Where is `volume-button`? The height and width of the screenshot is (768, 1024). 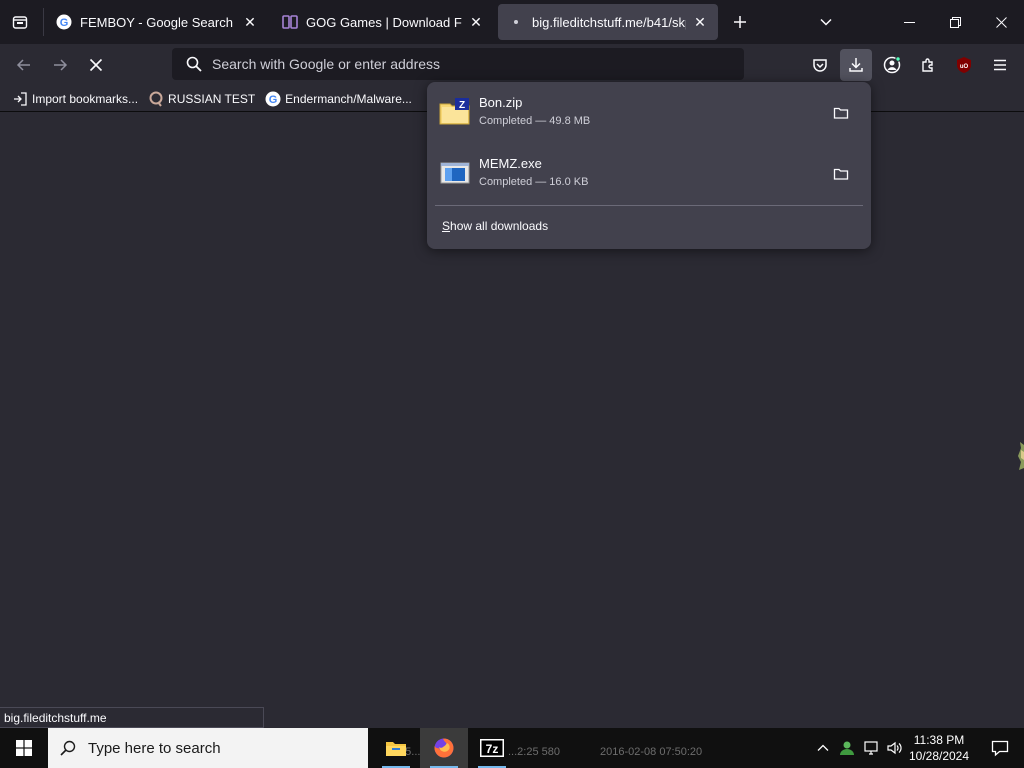
volume-button is located at coordinates (894, 748).